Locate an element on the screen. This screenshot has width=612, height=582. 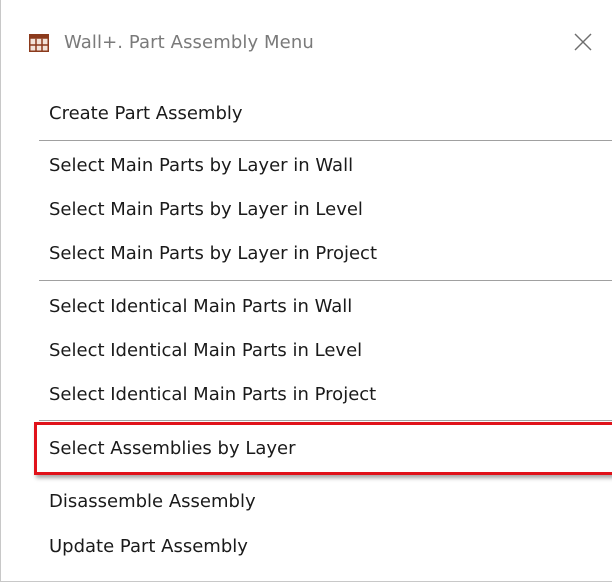
menu-item-label: Select Main Parts by Layer in Wall is located at coordinates (201, 165).